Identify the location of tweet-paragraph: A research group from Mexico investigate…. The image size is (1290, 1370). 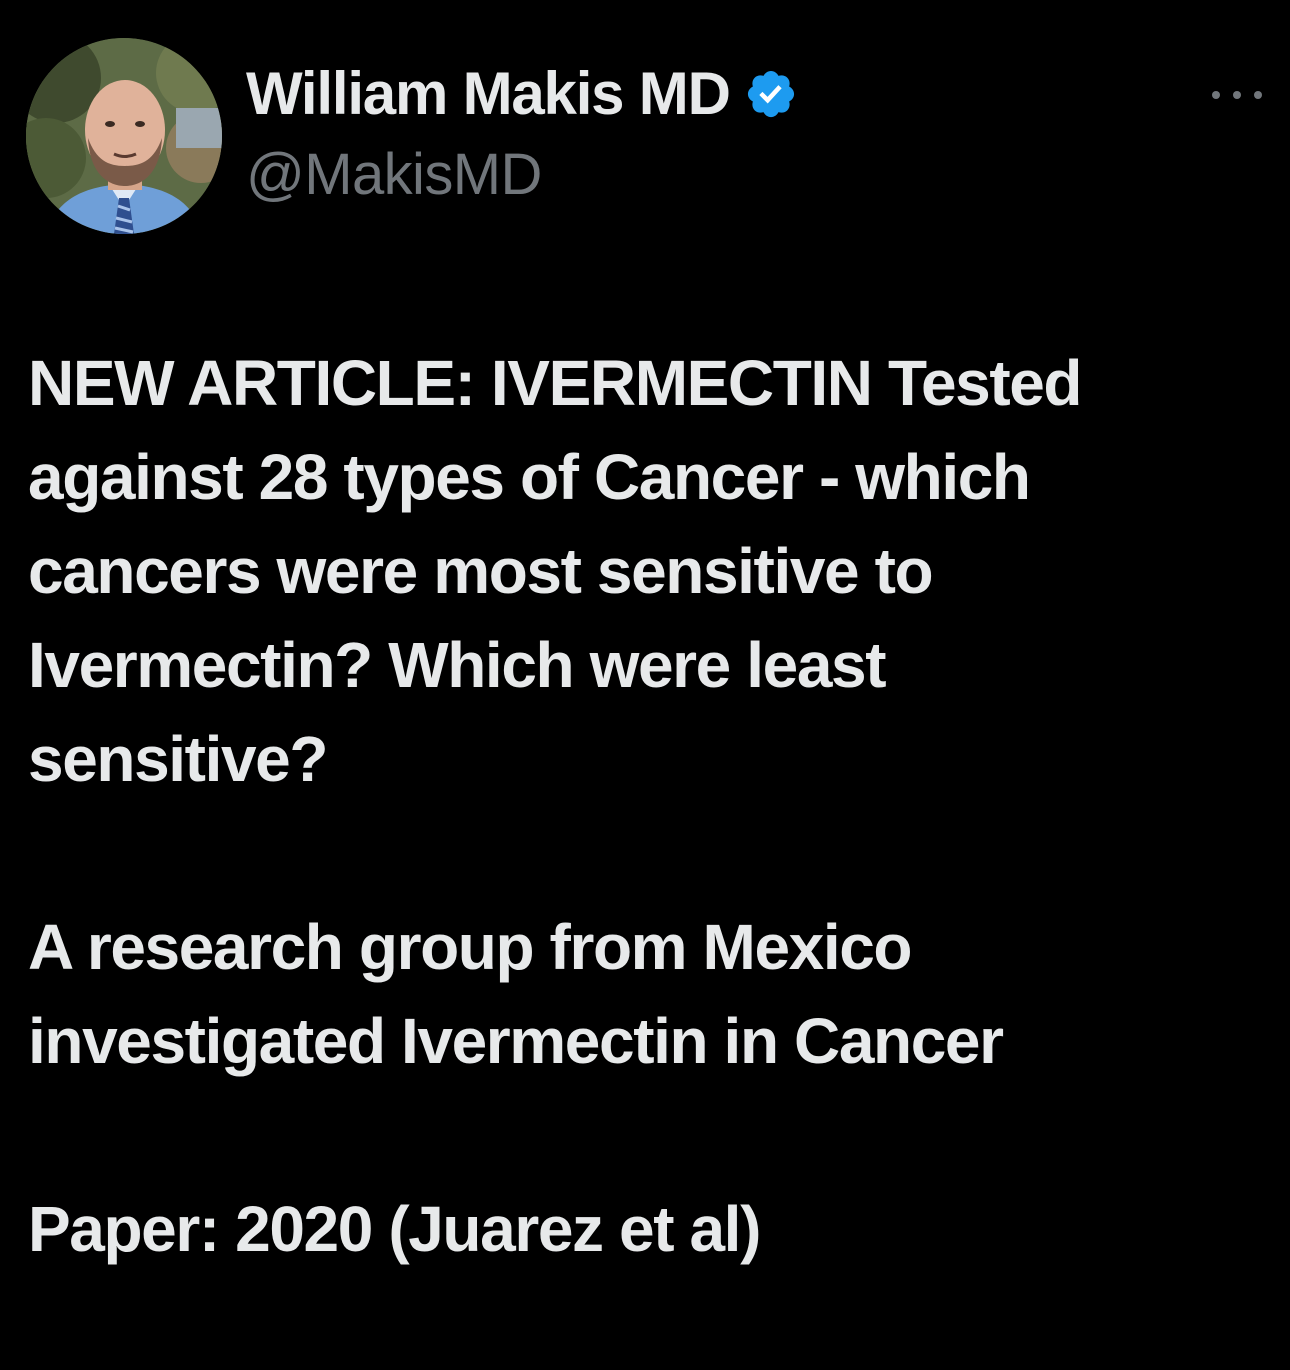
(516, 994).